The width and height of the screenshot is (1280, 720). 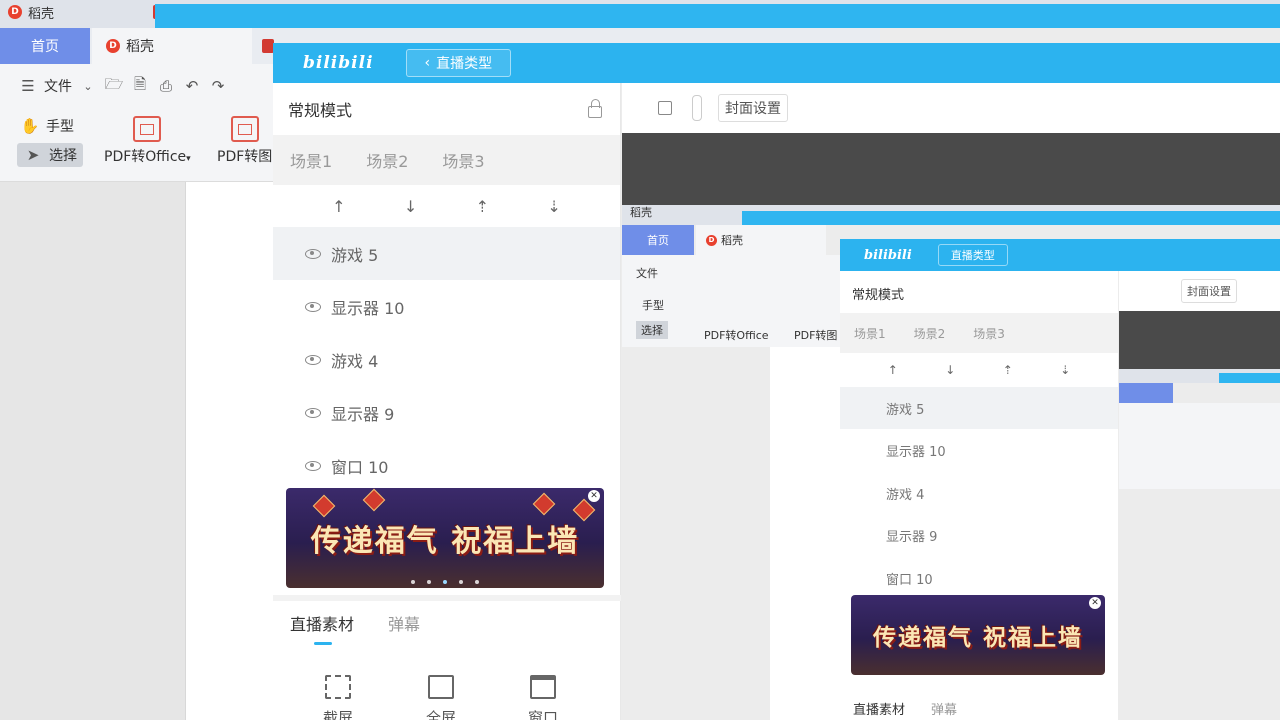 What do you see at coordinates (88, 86) in the screenshot?
I see `chevron-down-icon: ⌄` at bounding box center [88, 86].